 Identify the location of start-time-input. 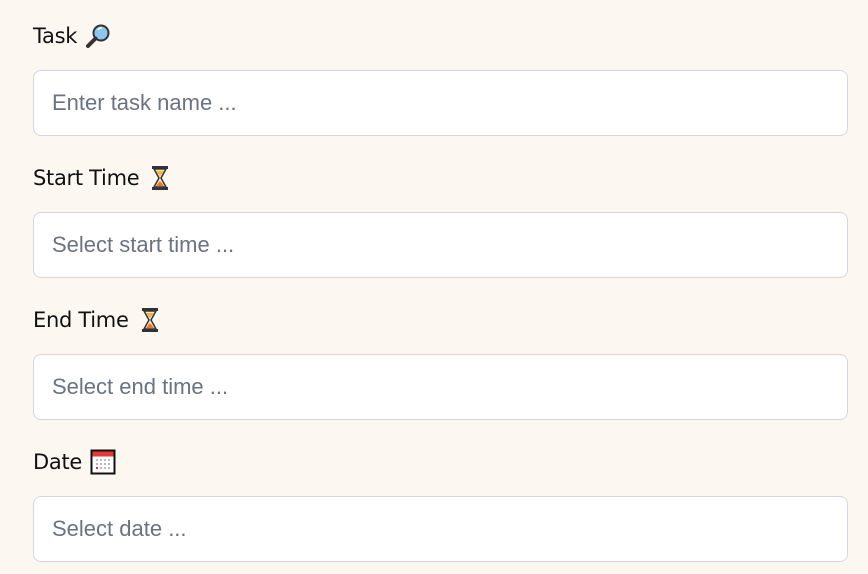
(440, 245).